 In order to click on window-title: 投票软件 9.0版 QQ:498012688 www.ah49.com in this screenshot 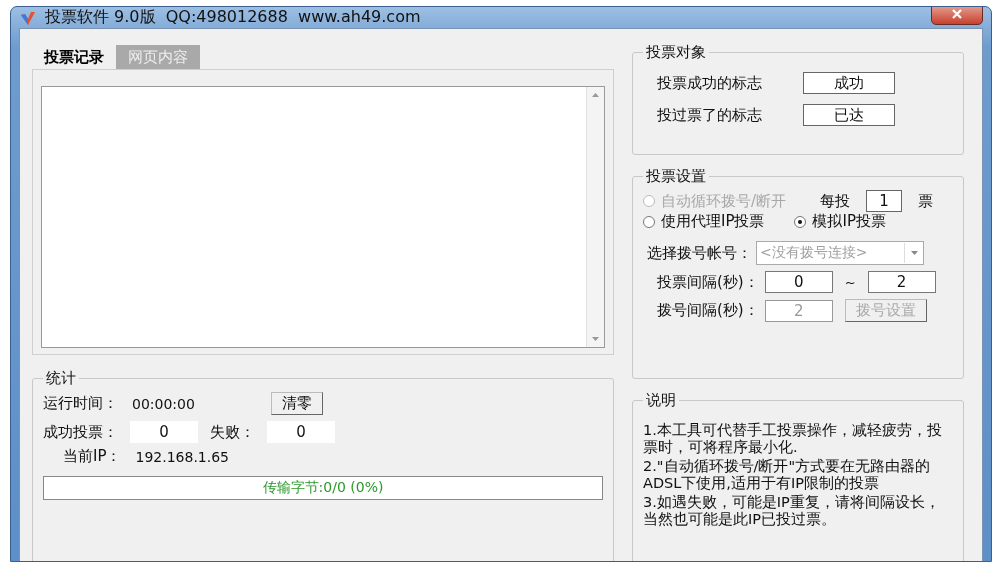, I will do `click(233, 17)`.